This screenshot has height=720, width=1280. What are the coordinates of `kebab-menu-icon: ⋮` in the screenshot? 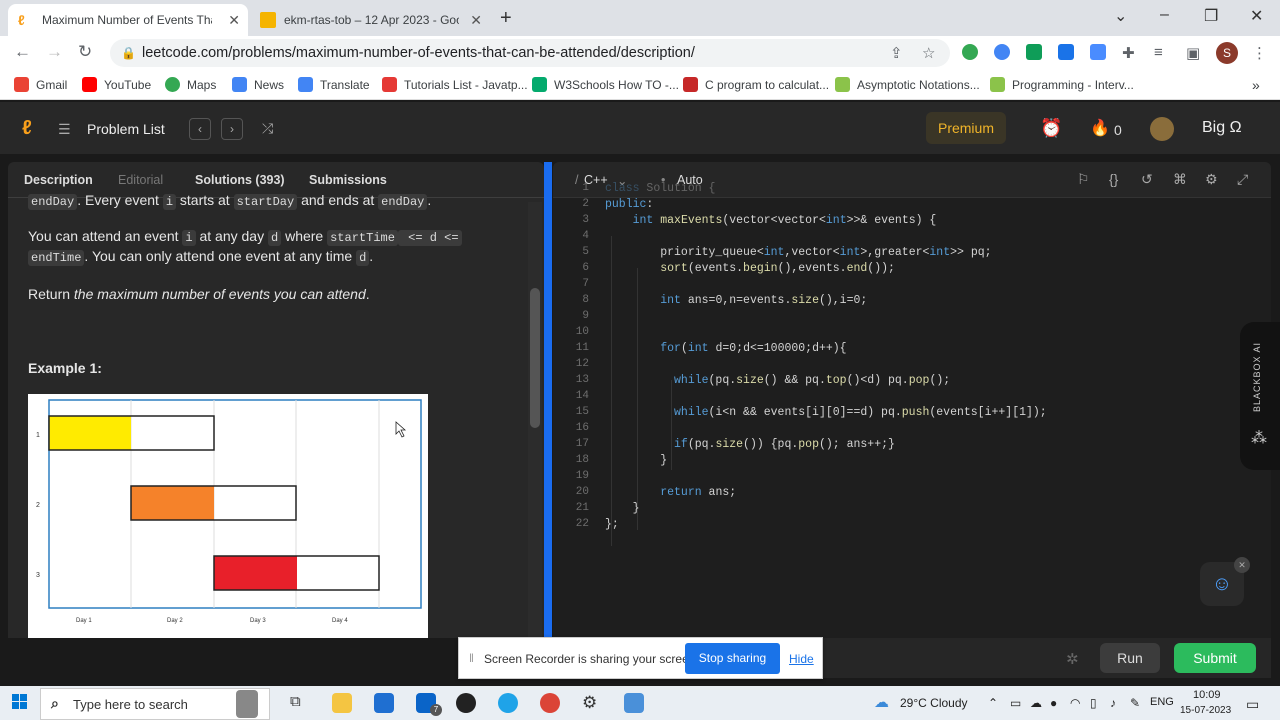 It's located at (1259, 53).